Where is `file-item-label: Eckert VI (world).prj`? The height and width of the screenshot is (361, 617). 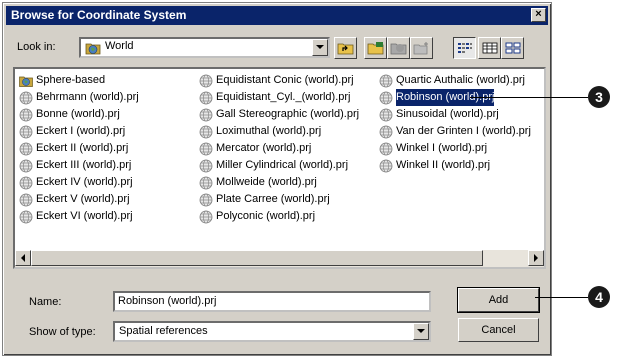 file-item-label: Eckert VI (world).prj is located at coordinates (84, 216).